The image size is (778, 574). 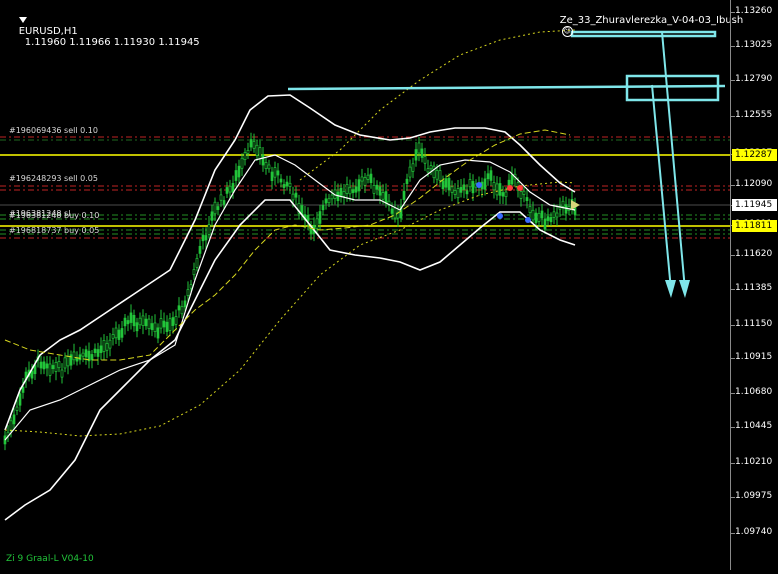 What do you see at coordinates (754, 11) in the screenshot?
I see `price-label: 1.13260` at bounding box center [754, 11].